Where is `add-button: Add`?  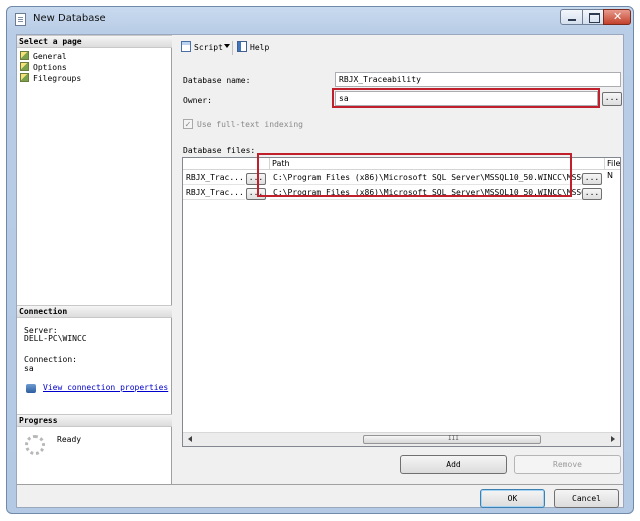
add-button: Add is located at coordinates (453, 464).